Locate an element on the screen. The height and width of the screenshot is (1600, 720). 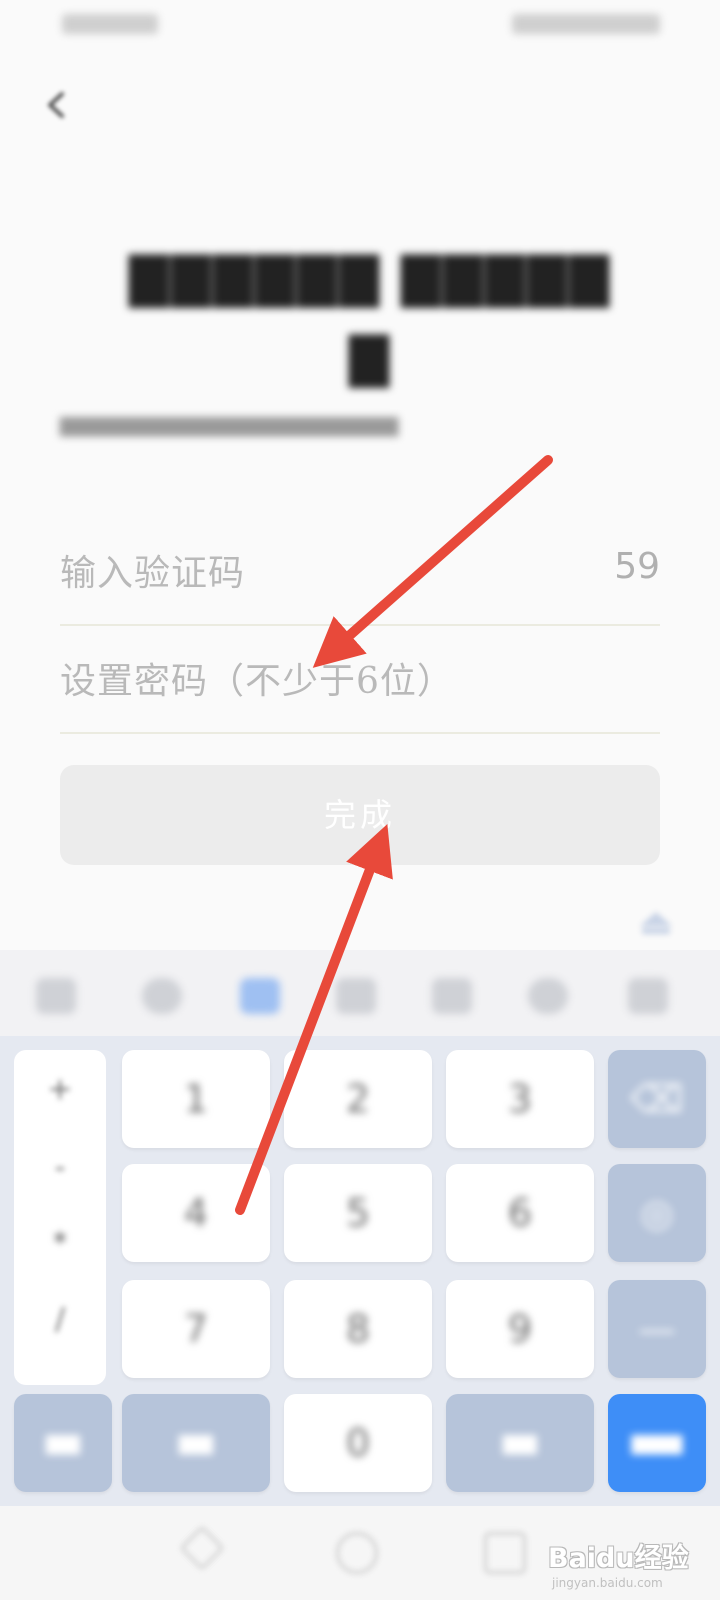
symbol-key: * is located at coordinates (60, 1243).